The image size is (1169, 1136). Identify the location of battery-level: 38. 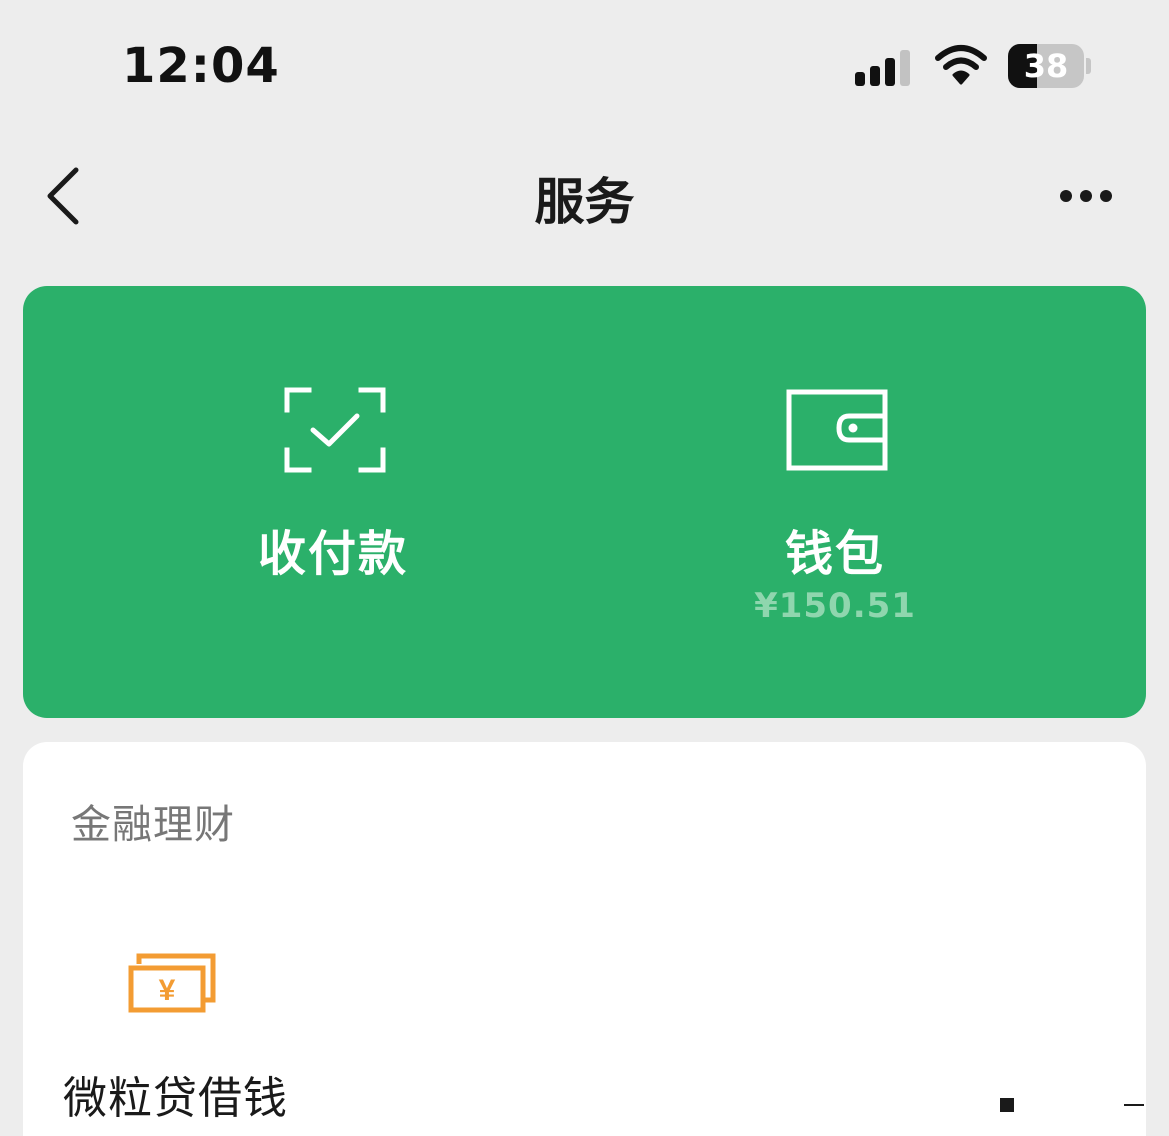
(1046, 66).